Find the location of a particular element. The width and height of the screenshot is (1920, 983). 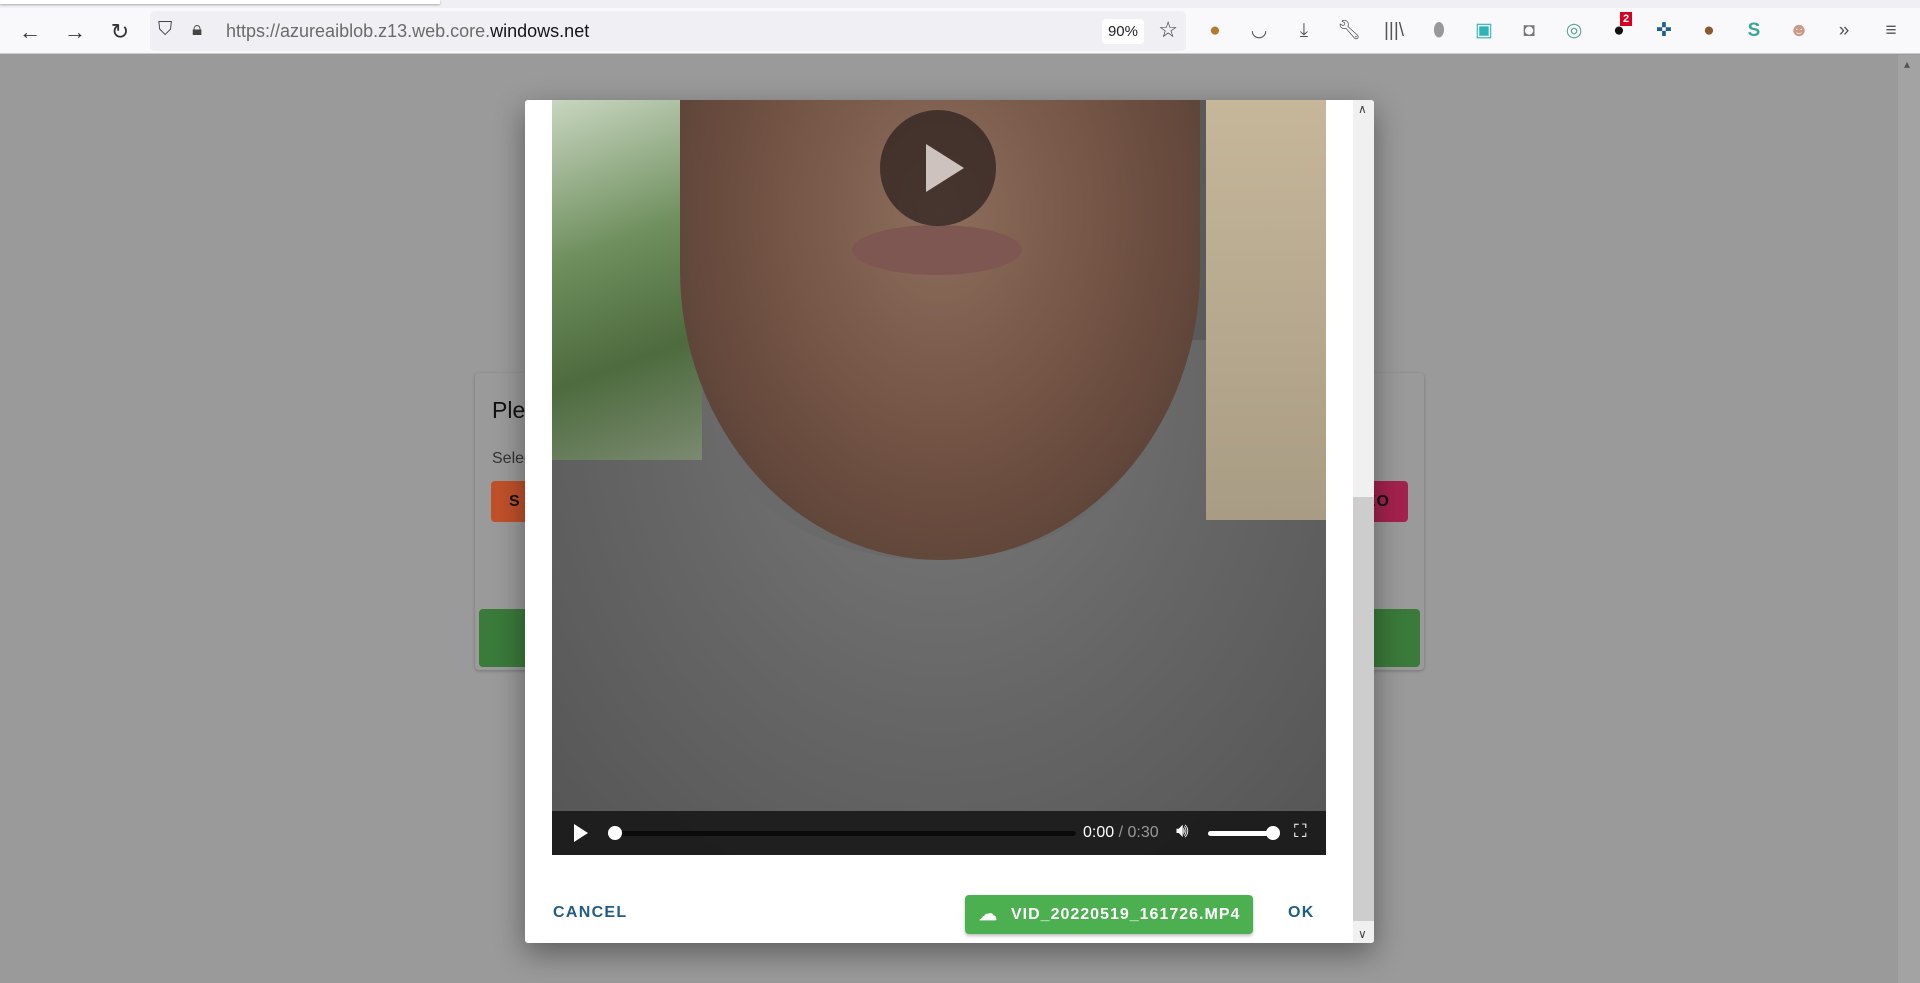

library-icon: |||\ is located at coordinates (1394, 31).